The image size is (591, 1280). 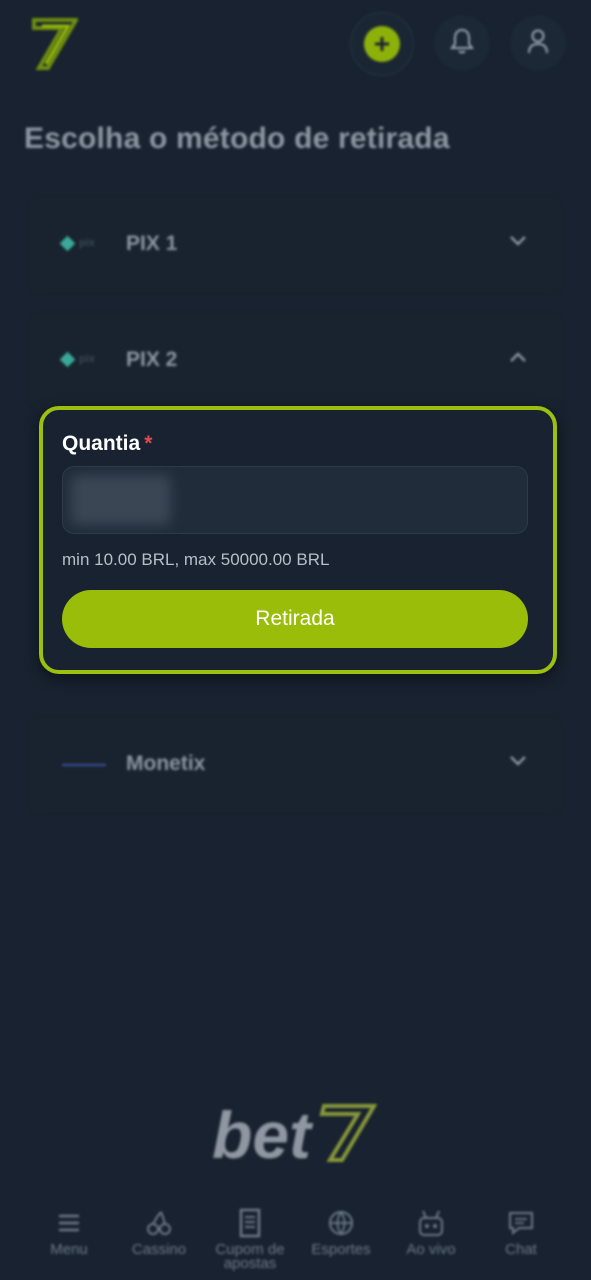 I want to click on nav-cupom: Cupom de apostas, so click(x=250, y=1239).